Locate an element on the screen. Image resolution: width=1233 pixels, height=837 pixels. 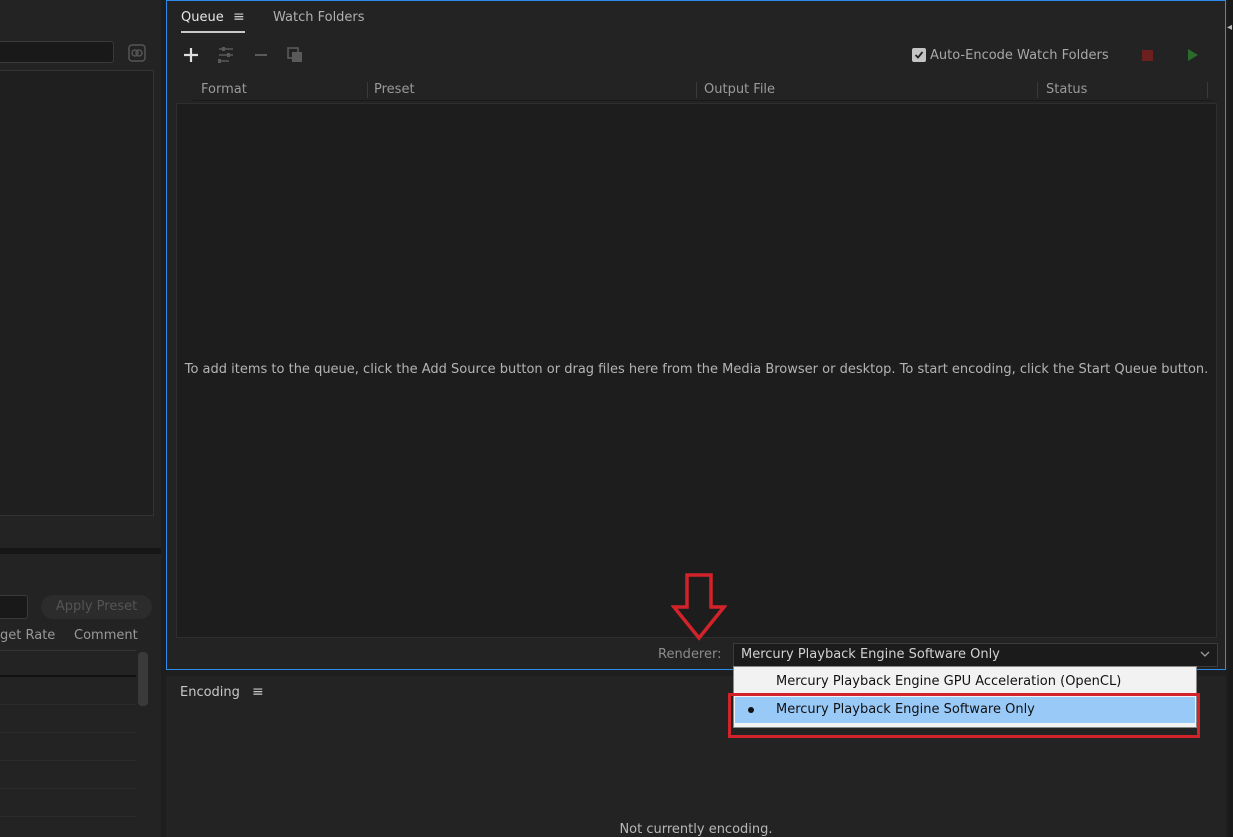
active-tab-indicator is located at coordinates (213, 32).